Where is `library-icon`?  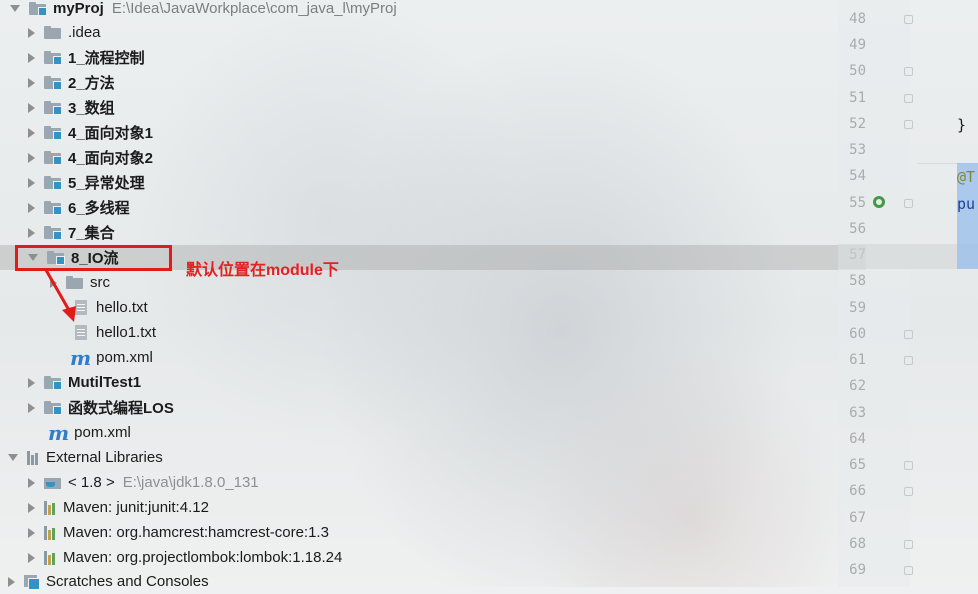
library-icon is located at coordinates (32, 457).